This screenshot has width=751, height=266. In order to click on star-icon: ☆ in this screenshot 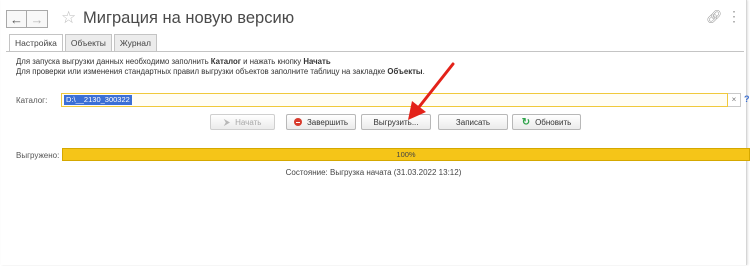, I will do `click(68, 18)`.